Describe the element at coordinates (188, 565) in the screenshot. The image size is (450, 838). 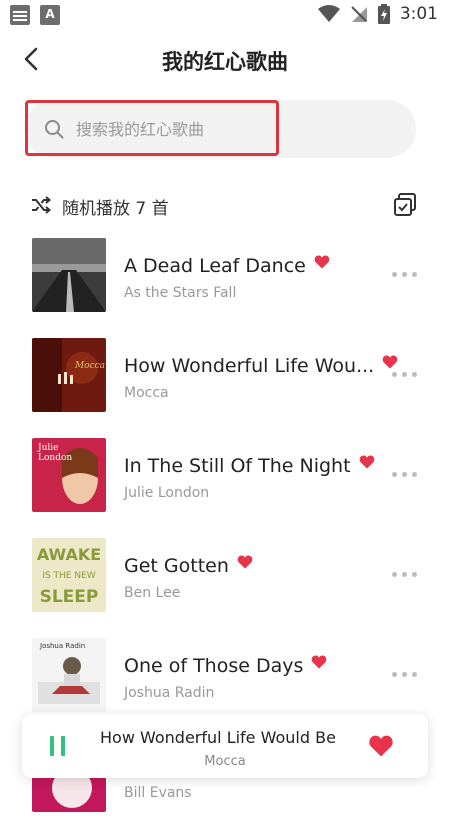
I see `song-title: Get Gotten` at that location.